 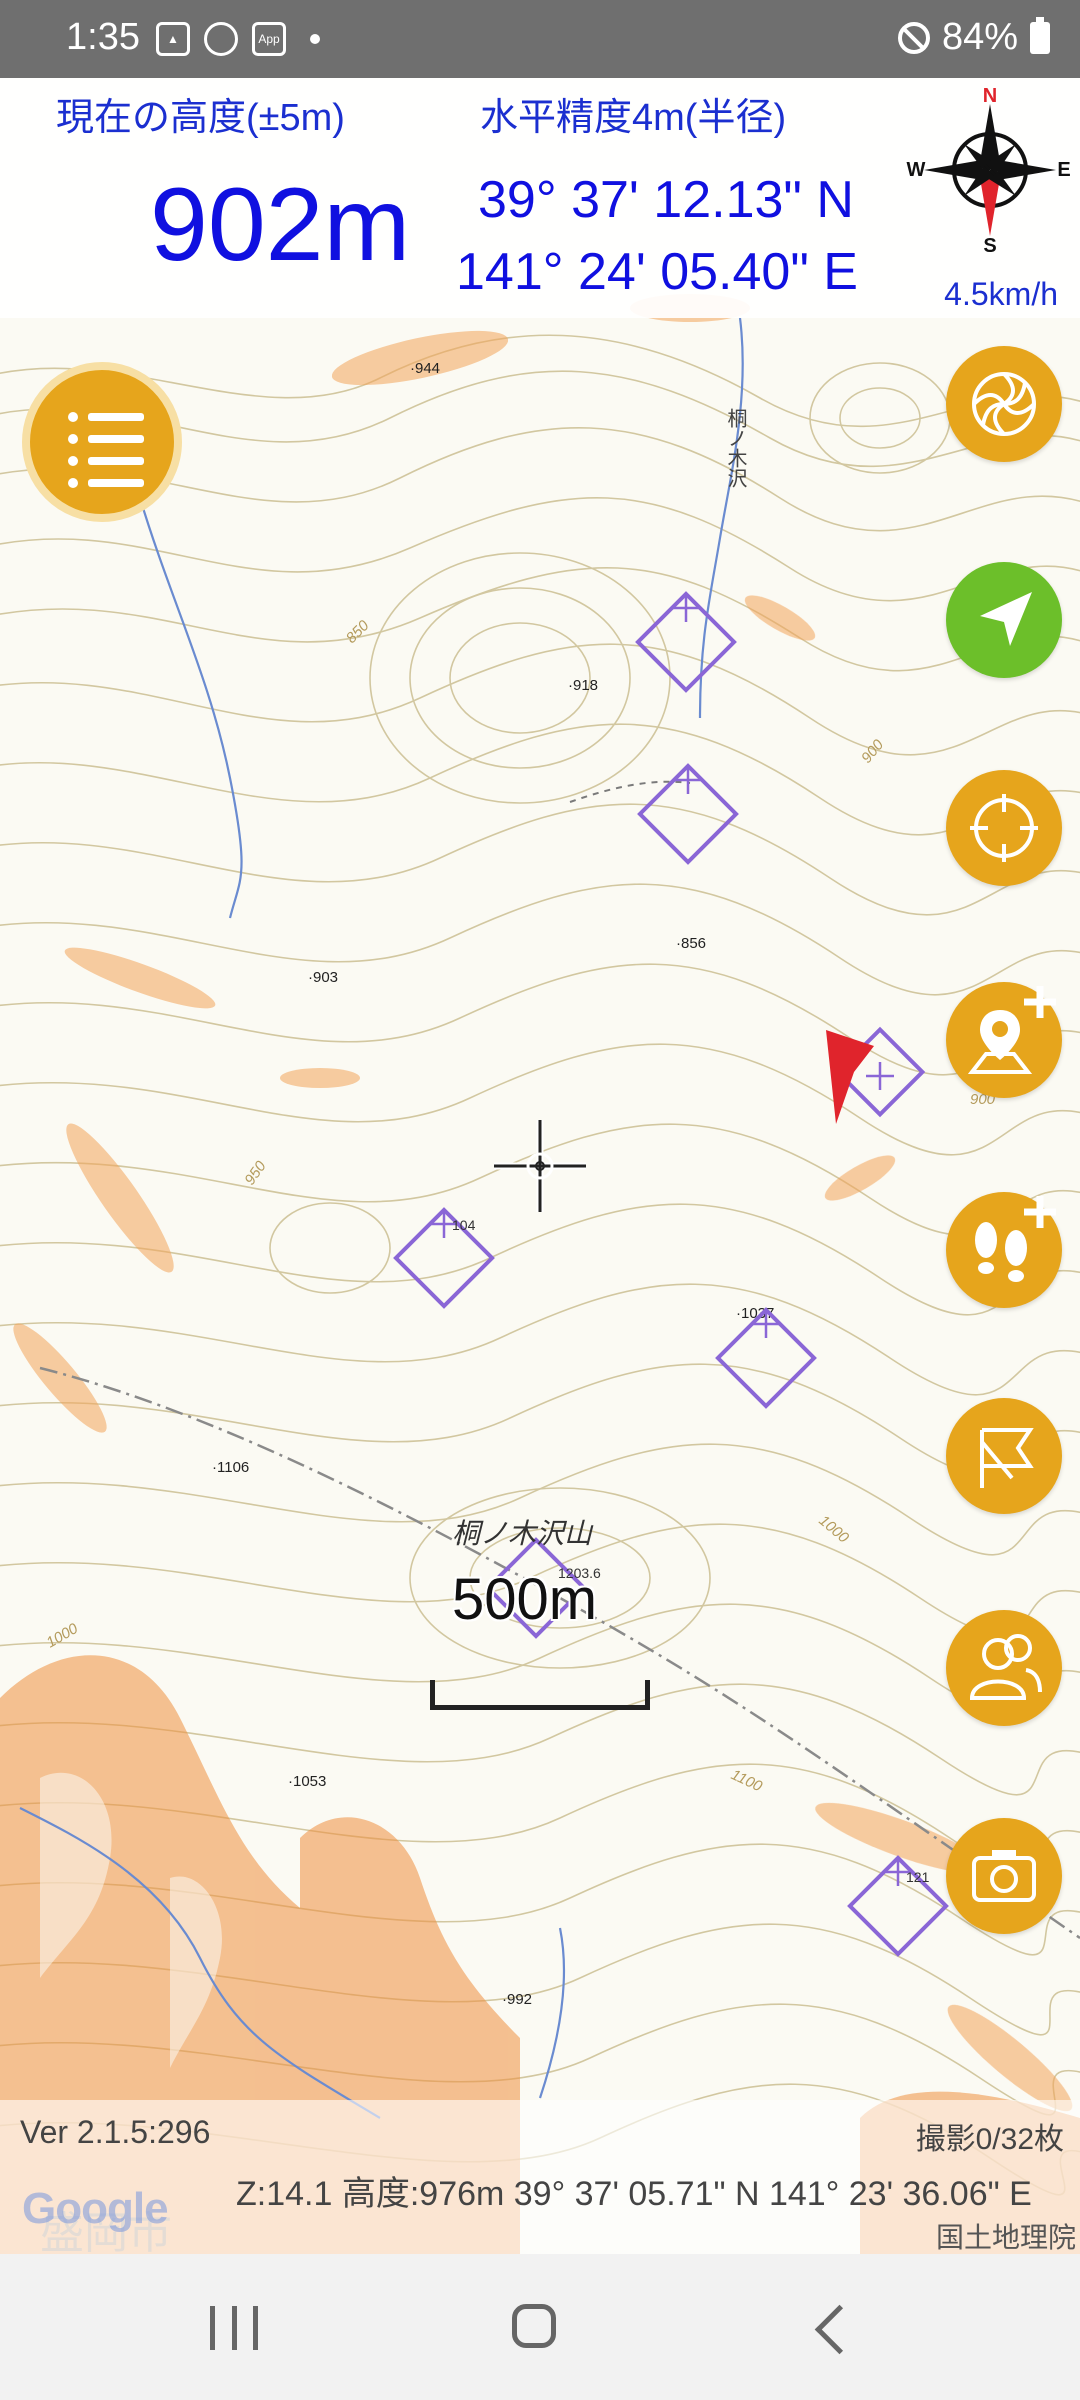 What do you see at coordinates (517, 1999) in the screenshot?
I see `spot-height-992: ·992` at bounding box center [517, 1999].